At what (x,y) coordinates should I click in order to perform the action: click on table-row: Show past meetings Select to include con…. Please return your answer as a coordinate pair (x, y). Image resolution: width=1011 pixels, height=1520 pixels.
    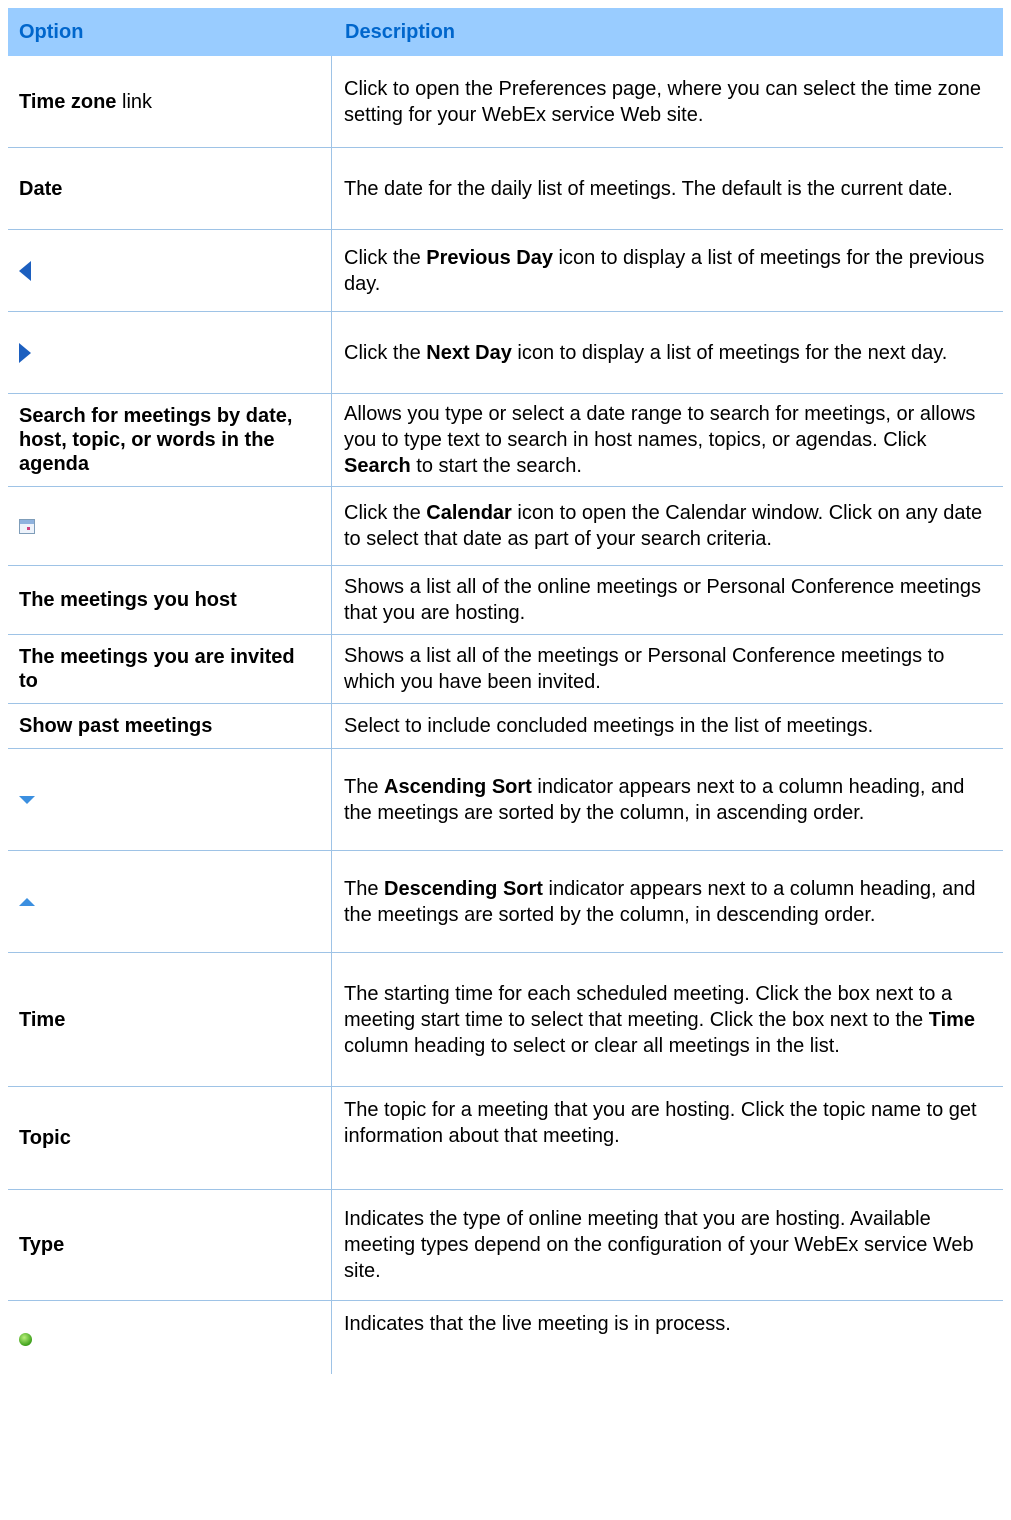
    Looking at the image, I should click on (505, 726).